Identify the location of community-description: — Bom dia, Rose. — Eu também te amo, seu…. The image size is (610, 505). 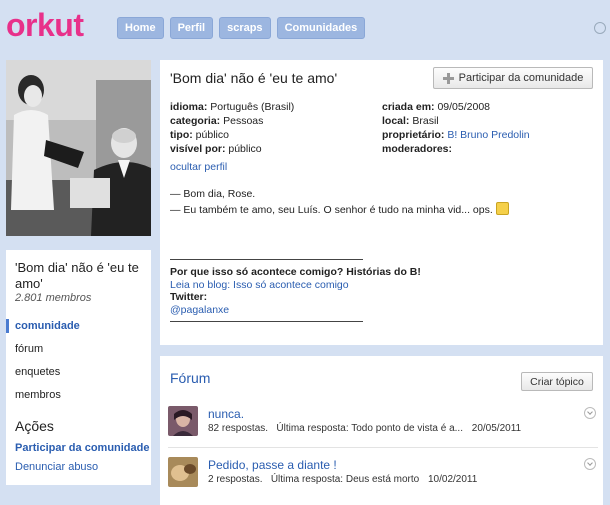
(339, 202).